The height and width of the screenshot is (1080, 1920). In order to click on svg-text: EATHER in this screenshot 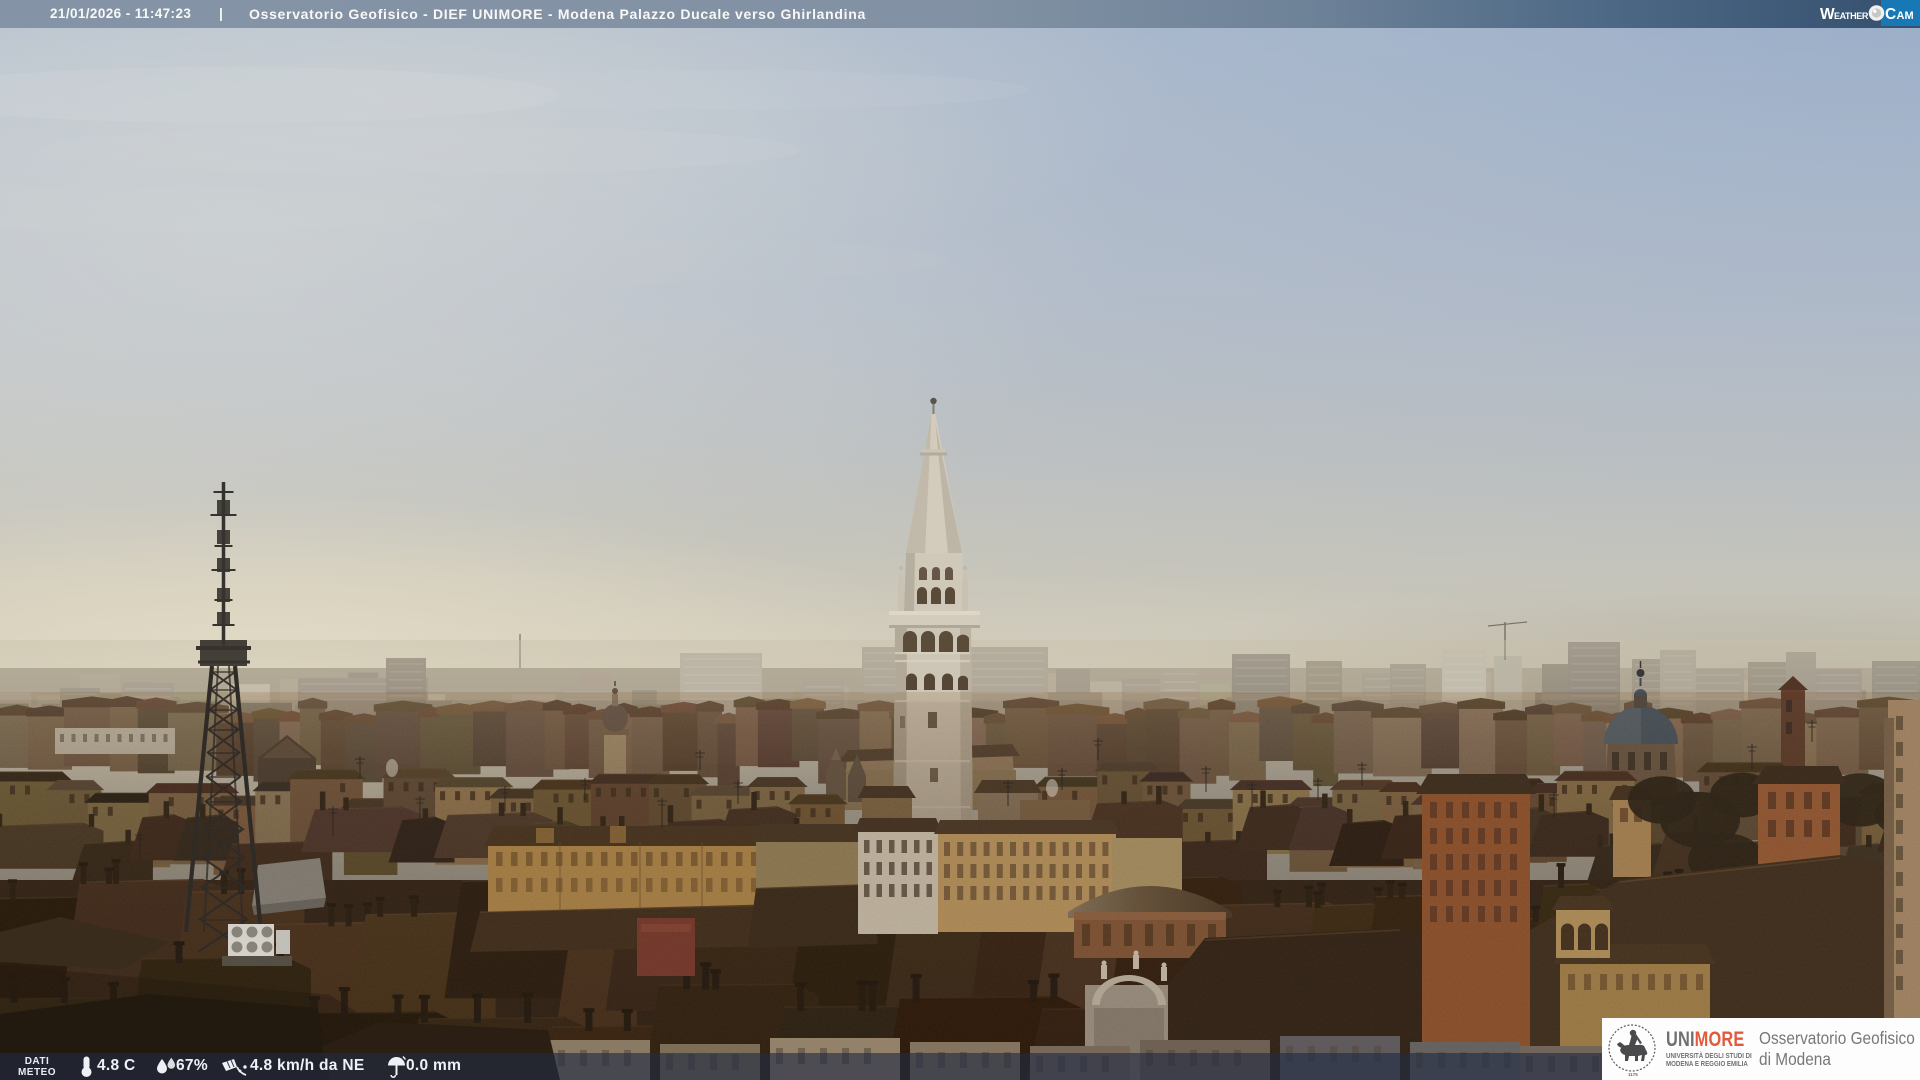, I will do `click(1851, 16)`.